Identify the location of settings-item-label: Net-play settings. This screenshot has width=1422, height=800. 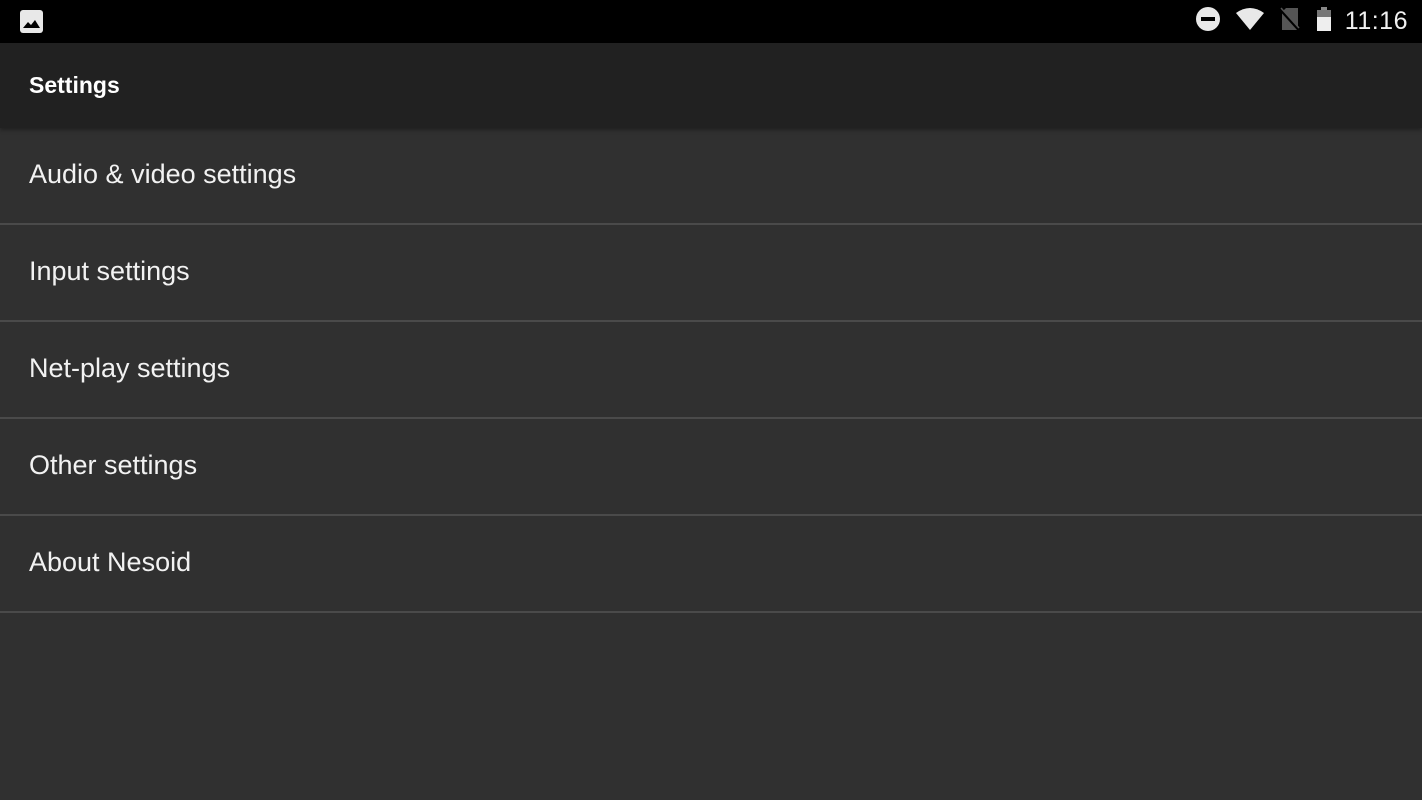
(130, 368).